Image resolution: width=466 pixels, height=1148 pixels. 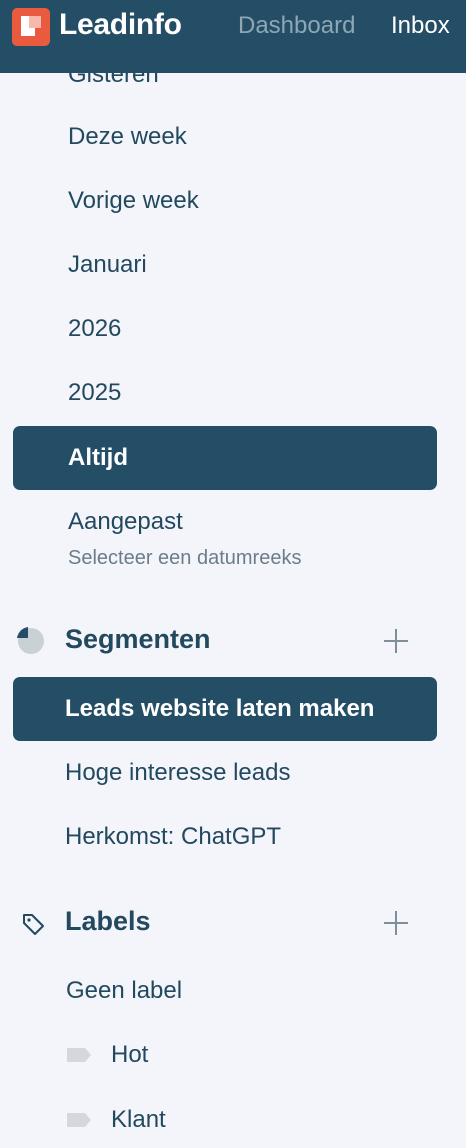 What do you see at coordinates (95, 392) in the screenshot?
I see `period-label: 2025` at bounding box center [95, 392].